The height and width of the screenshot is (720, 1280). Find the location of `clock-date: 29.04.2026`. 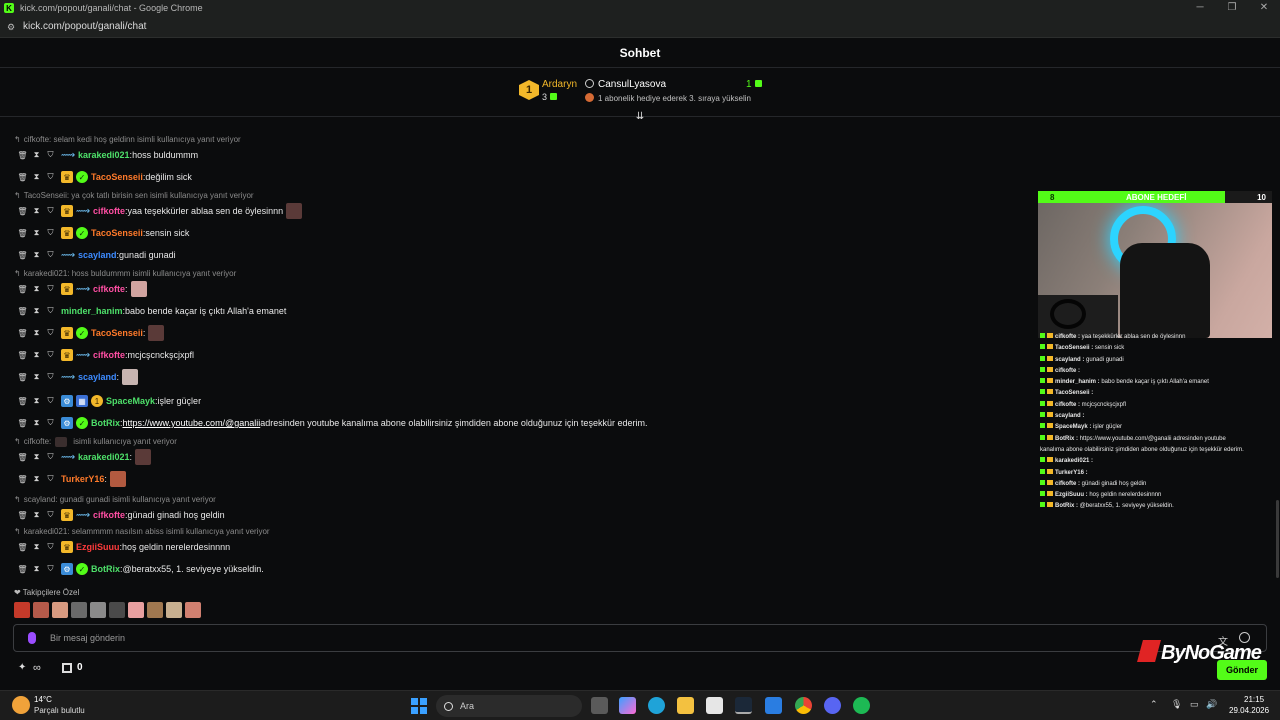

clock-date: 29.04.2026 is located at coordinates (1249, 710).